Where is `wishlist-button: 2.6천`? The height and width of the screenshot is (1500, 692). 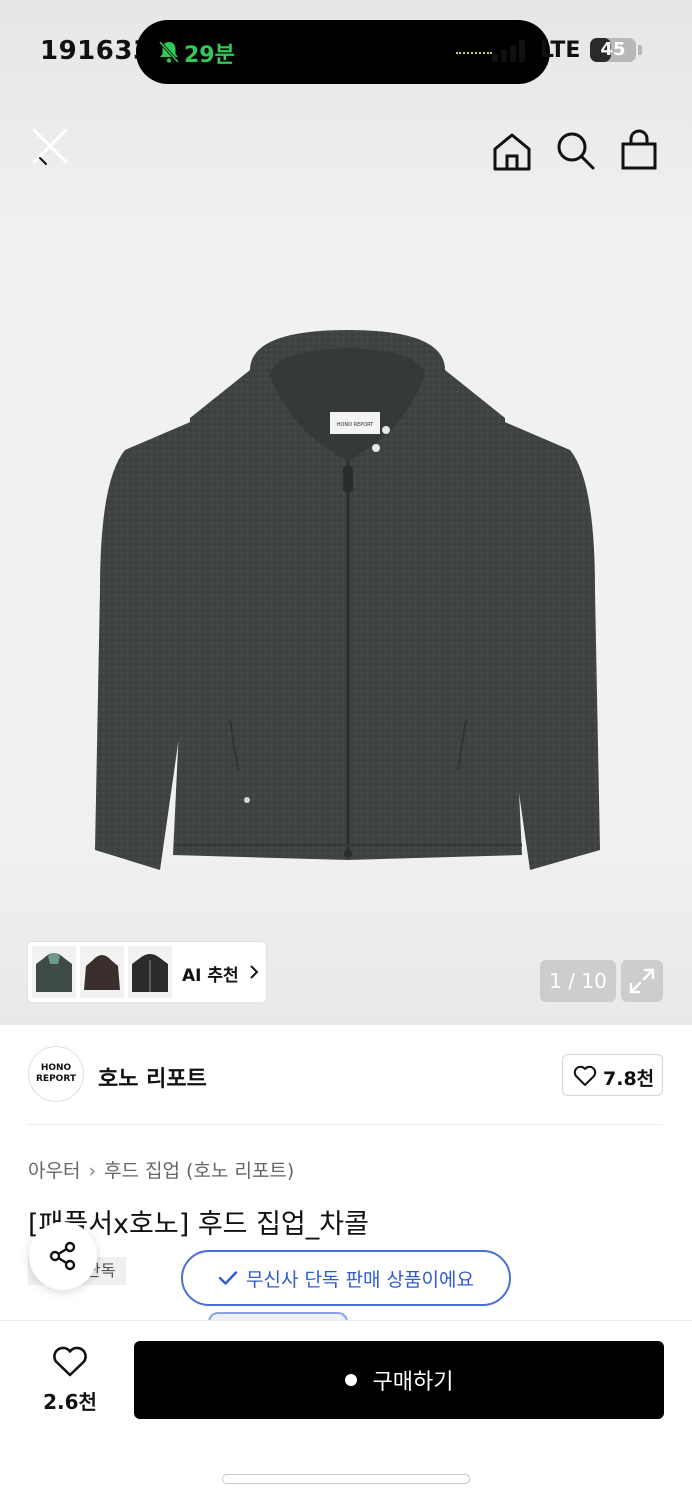
wishlist-button: 2.6천 is located at coordinates (70, 1376).